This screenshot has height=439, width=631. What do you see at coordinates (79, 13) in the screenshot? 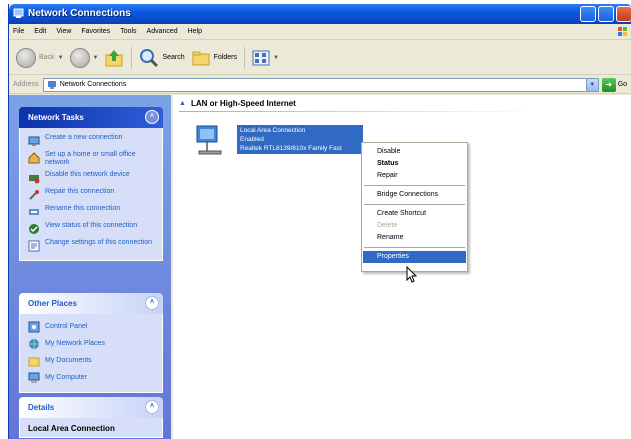
I see `window-title: Network Connections` at bounding box center [79, 13].